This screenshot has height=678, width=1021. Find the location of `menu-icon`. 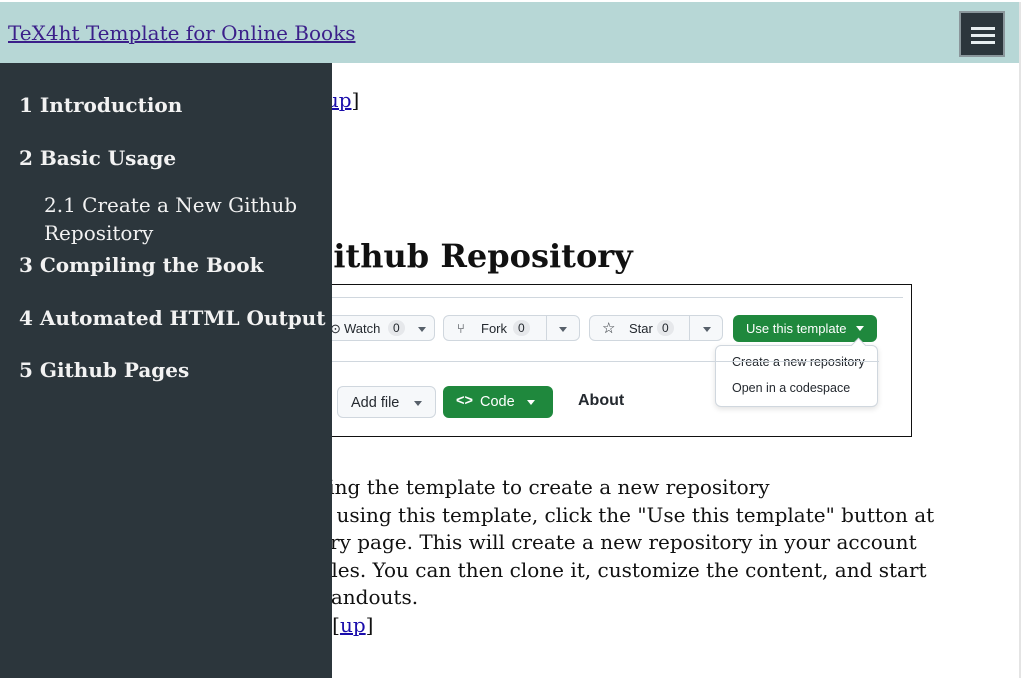

menu-icon is located at coordinates (983, 28).